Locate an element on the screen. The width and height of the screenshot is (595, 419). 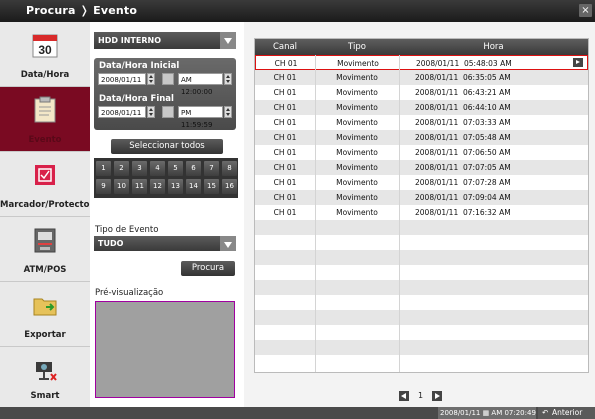
sidebar-item-marcador-protector: Marcador/Protector is located at coordinates (47, 184).